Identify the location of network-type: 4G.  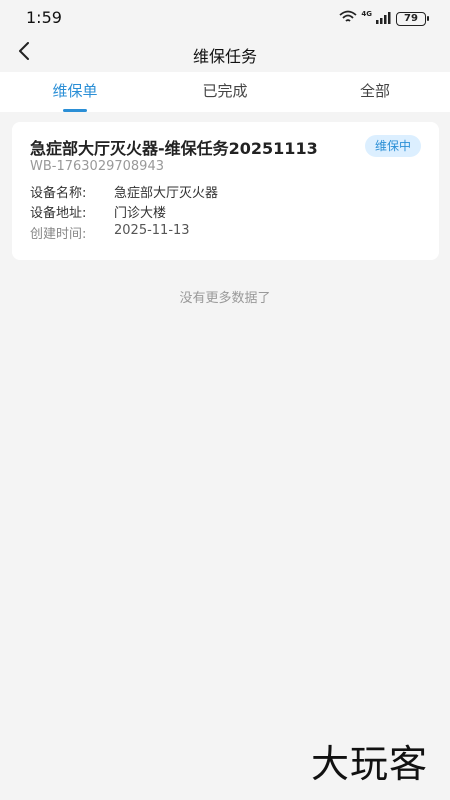
(366, 13).